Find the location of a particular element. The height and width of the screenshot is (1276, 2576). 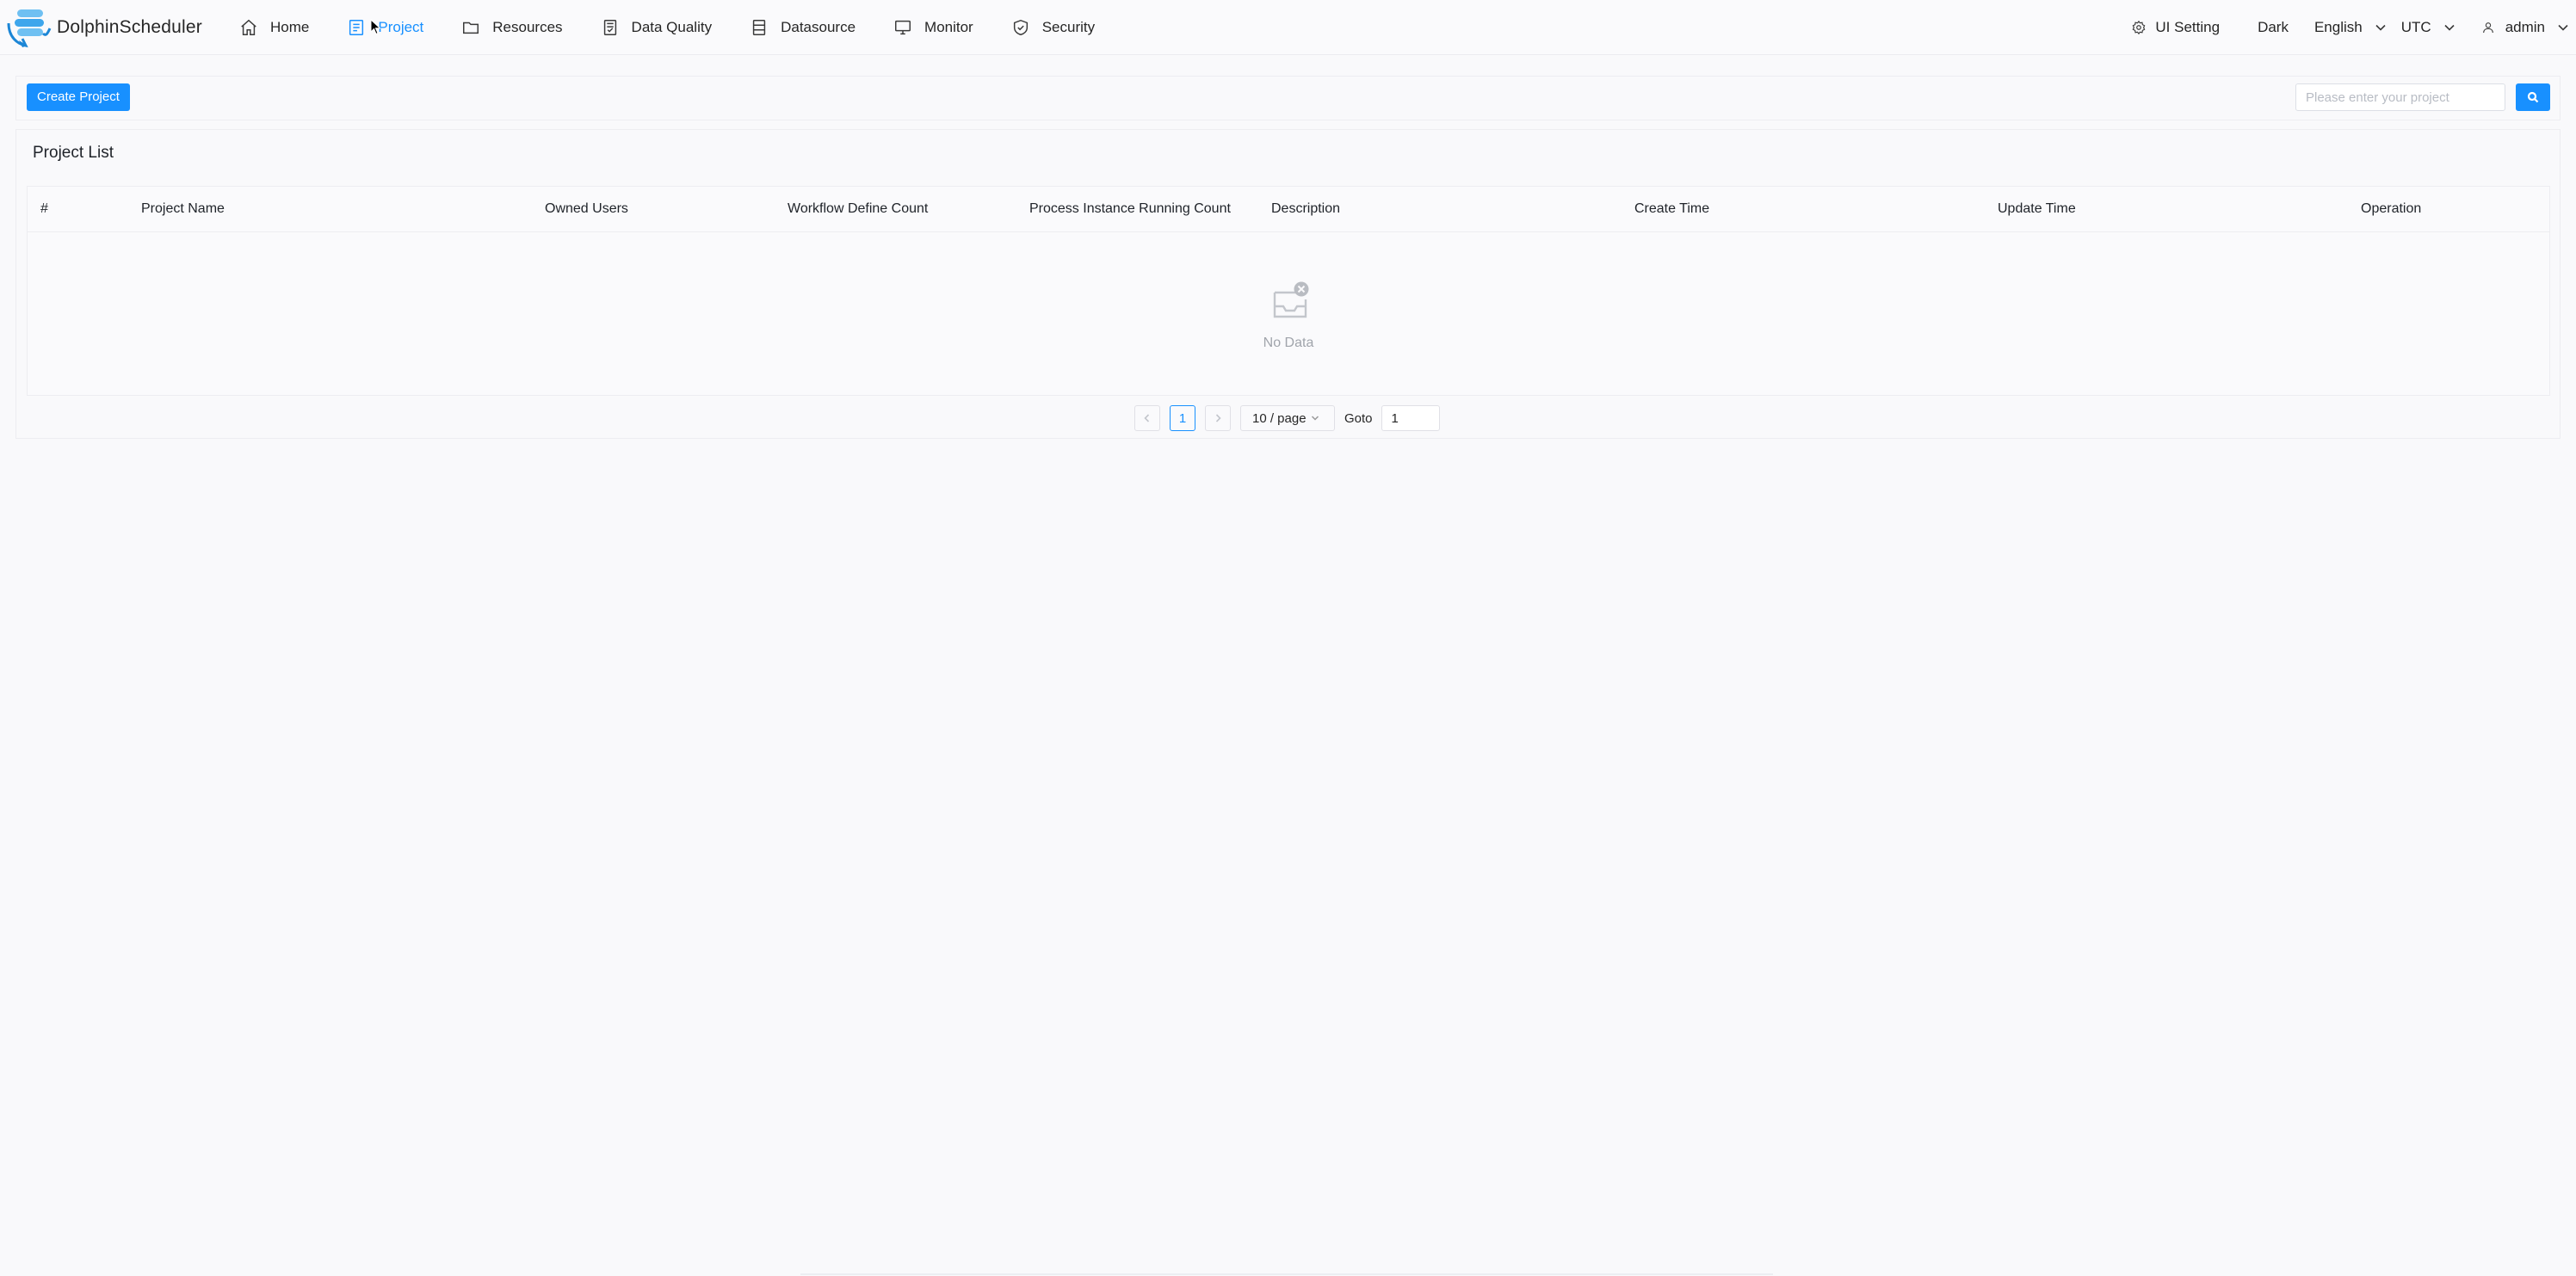

user-icon is located at coordinates (2487, 28).